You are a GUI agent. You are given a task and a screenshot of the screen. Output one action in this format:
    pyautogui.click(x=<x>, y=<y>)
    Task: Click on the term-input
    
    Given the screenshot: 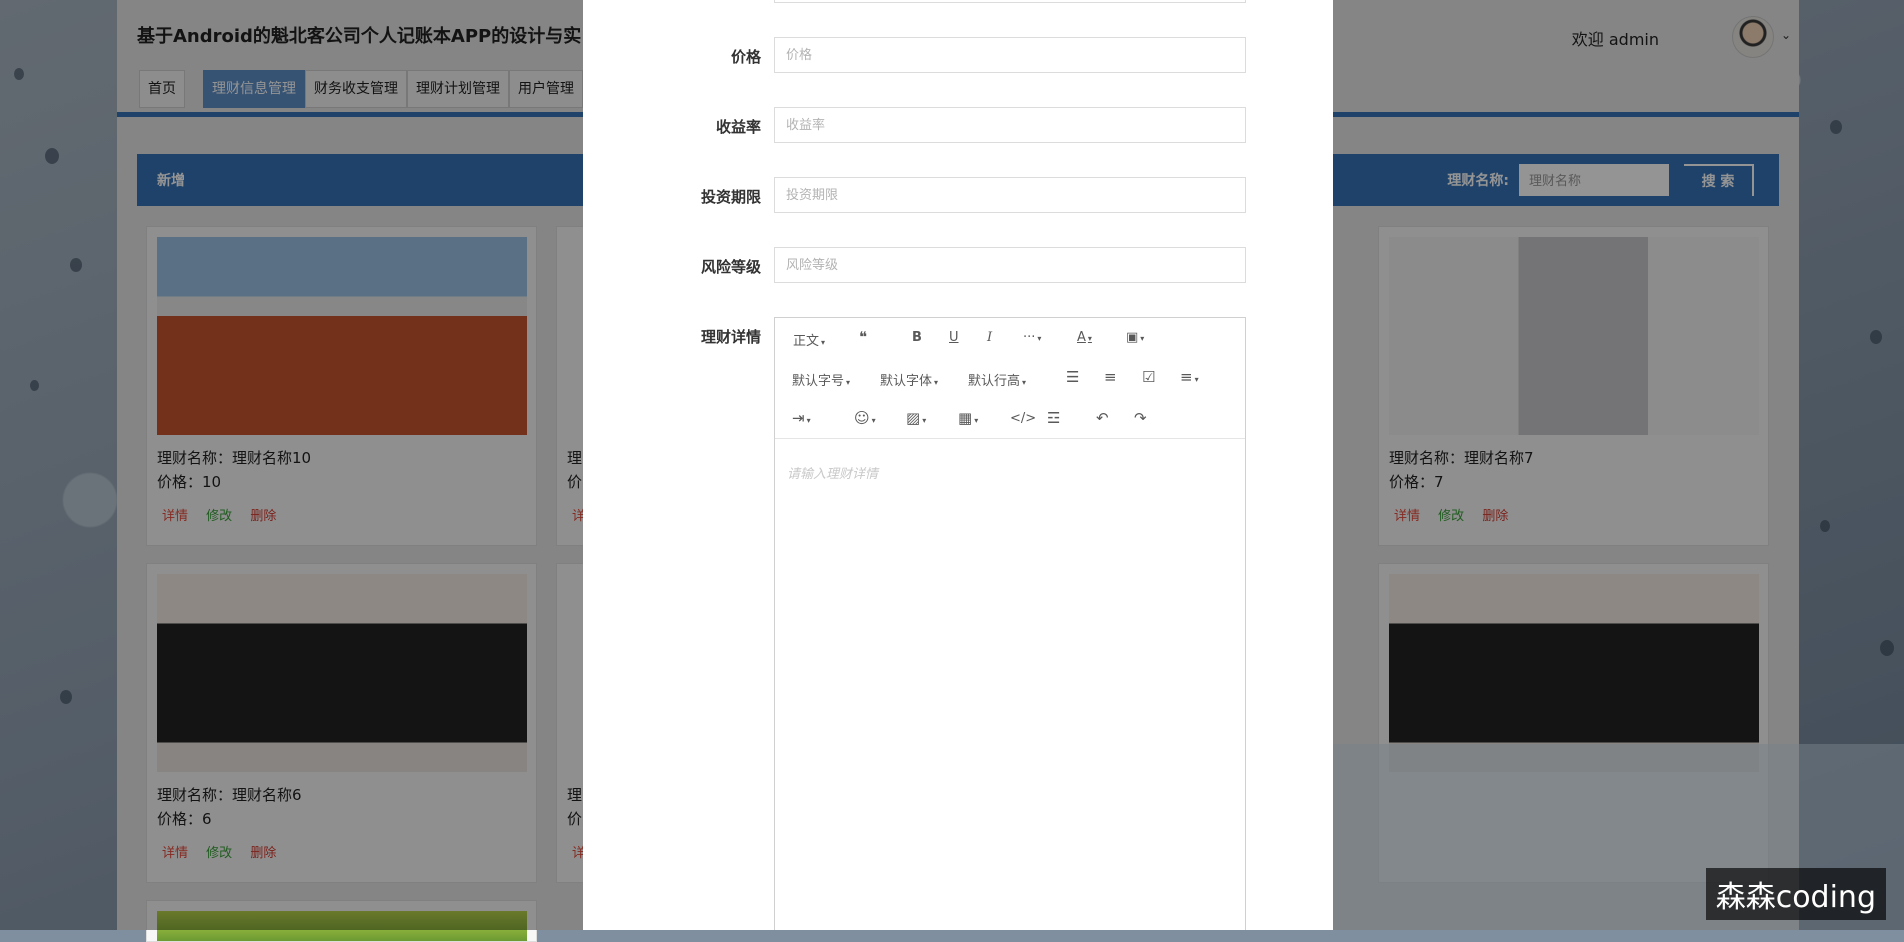 What is the action you would take?
    pyautogui.click(x=1010, y=195)
    